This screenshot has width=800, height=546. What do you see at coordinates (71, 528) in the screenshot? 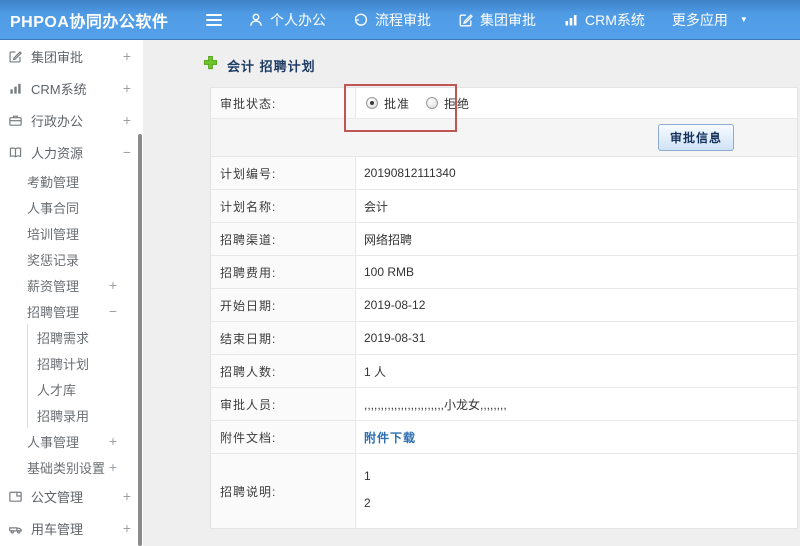
I see `sidebar-item-vehicle: 用车管理 +` at bounding box center [71, 528].